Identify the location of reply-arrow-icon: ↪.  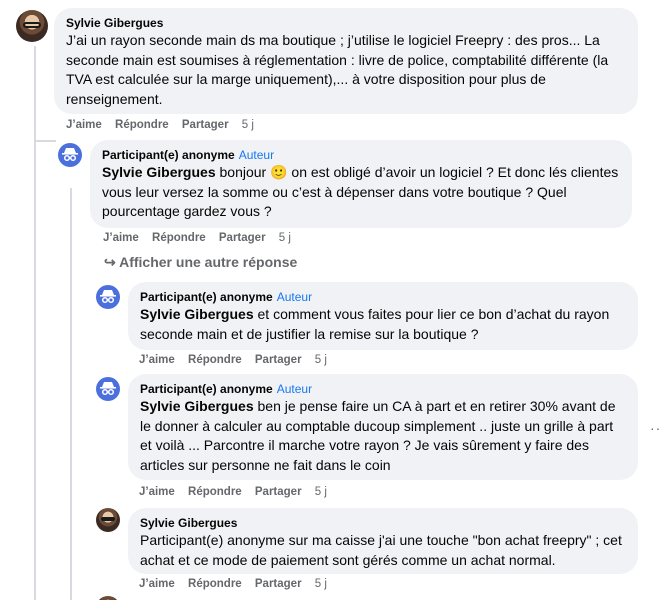
(110, 262).